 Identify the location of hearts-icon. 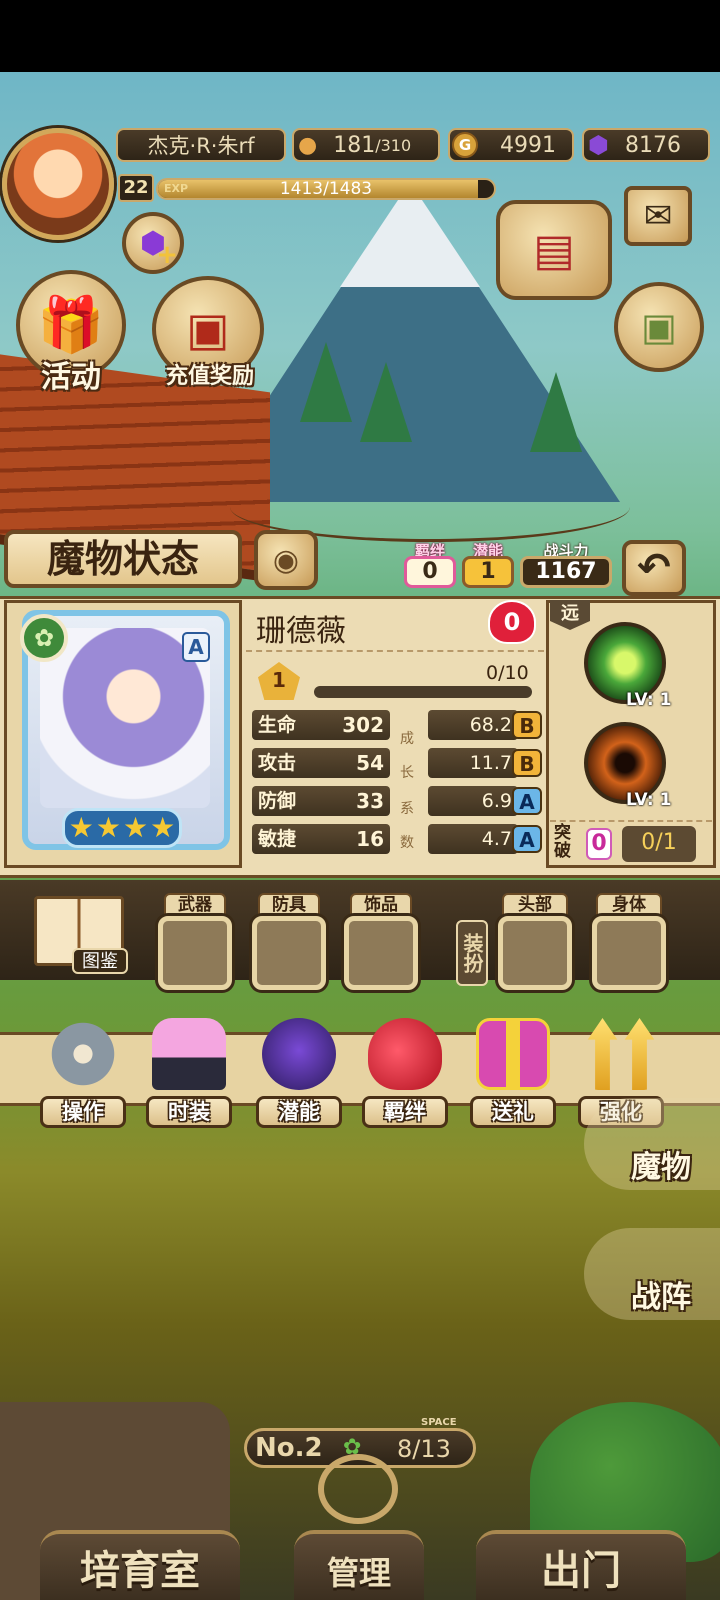
(405, 1054).